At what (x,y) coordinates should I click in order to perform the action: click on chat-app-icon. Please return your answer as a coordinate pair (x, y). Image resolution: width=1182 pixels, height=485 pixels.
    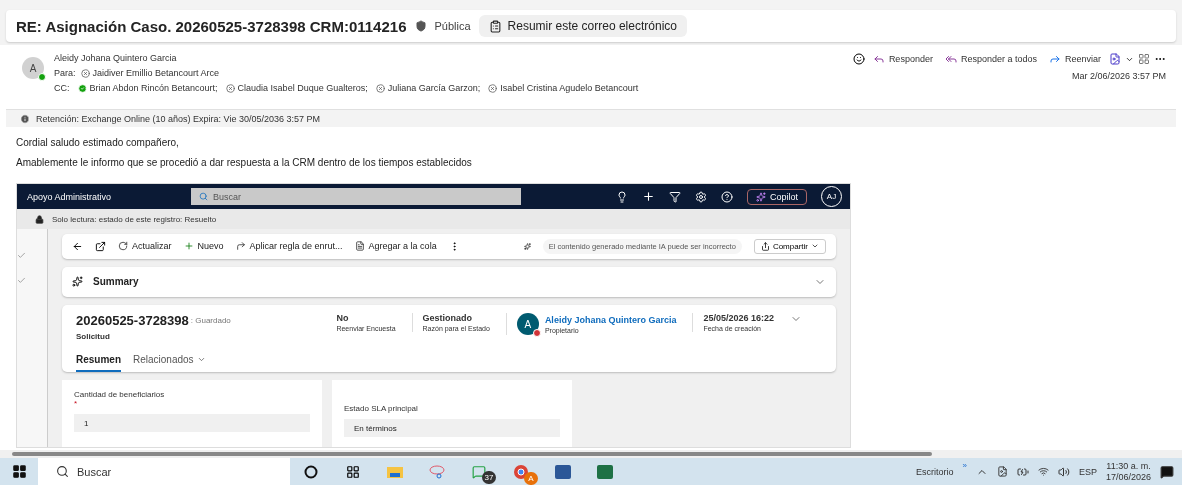
    Looking at the image, I should click on (479, 471).